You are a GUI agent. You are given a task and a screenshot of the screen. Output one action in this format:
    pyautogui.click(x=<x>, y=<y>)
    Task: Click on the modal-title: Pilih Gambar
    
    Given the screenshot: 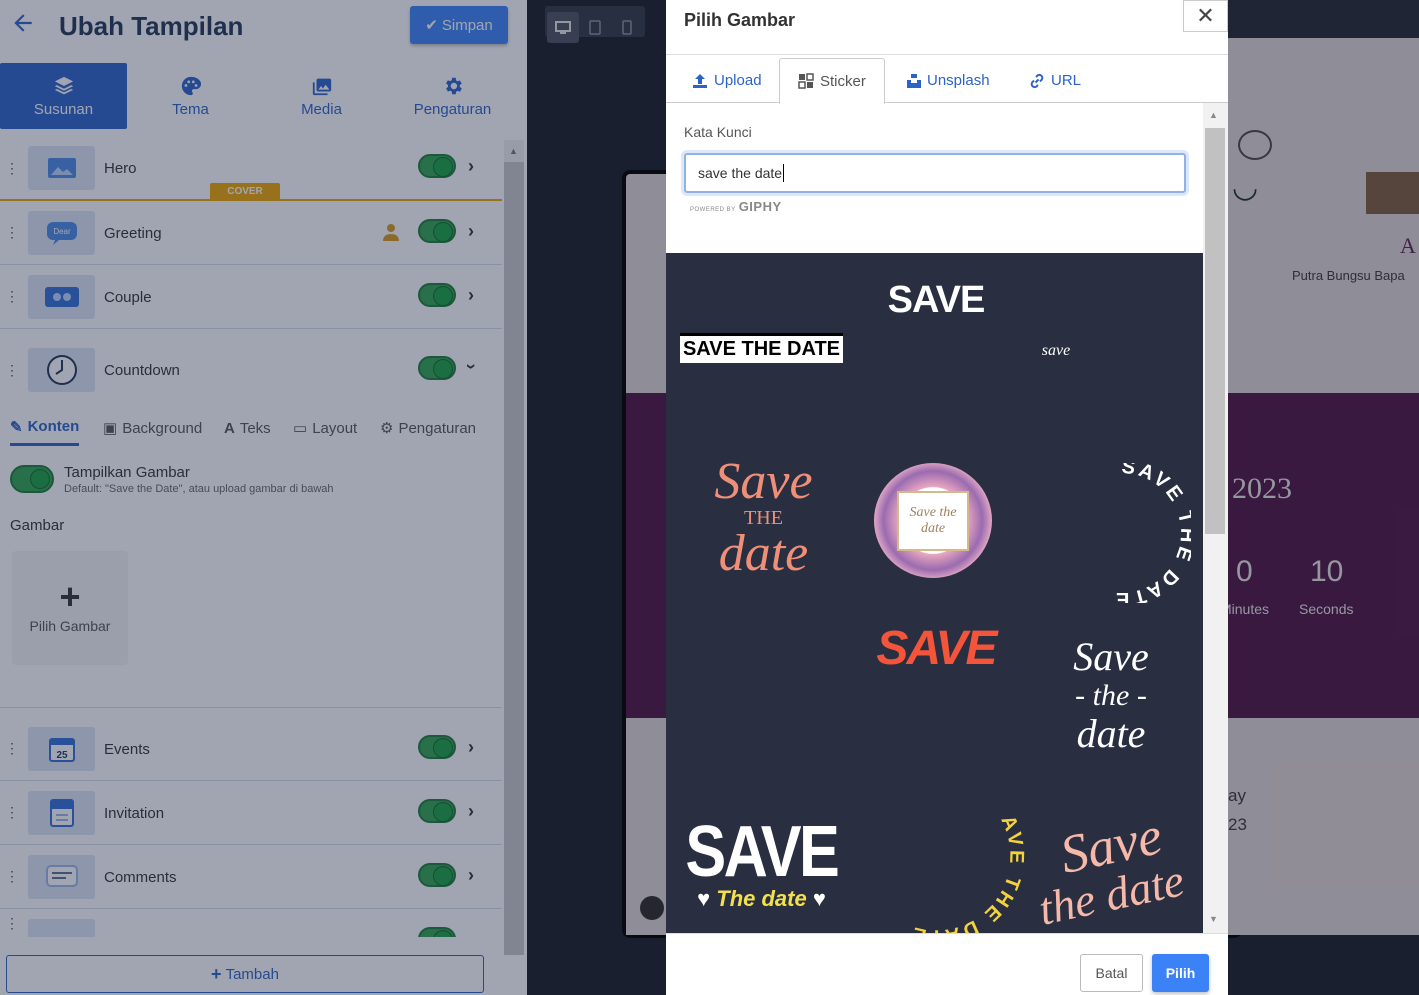 What is the action you would take?
    pyautogui.click(x=740, y=20)
    